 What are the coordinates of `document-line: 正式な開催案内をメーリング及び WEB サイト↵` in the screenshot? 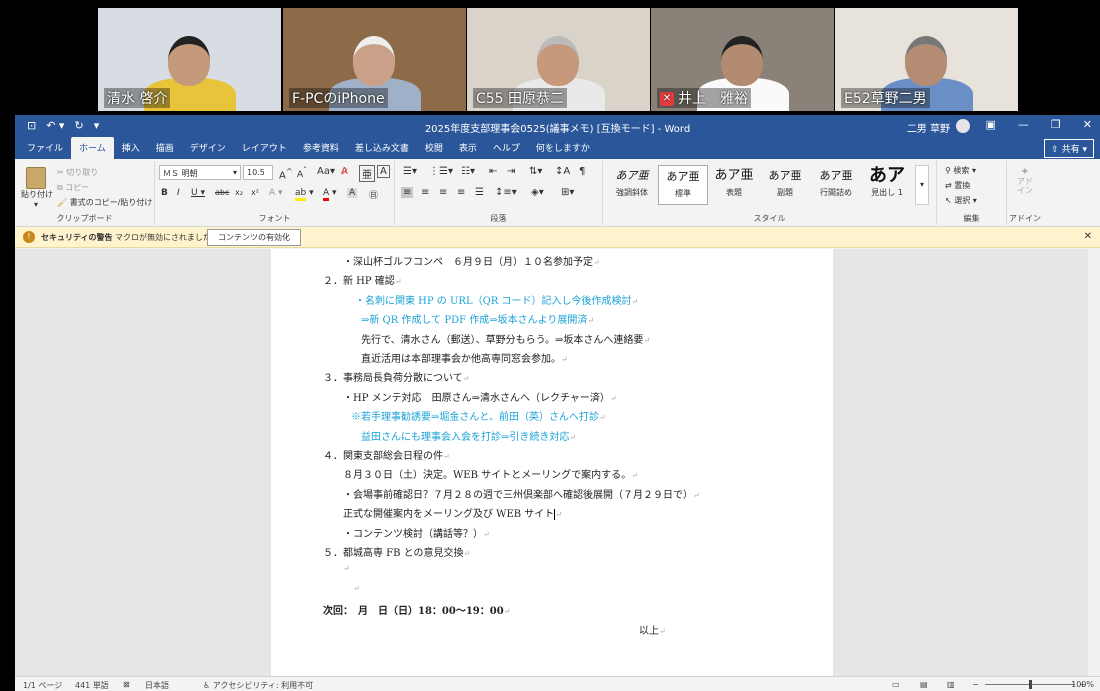 It's located at (452, 513).